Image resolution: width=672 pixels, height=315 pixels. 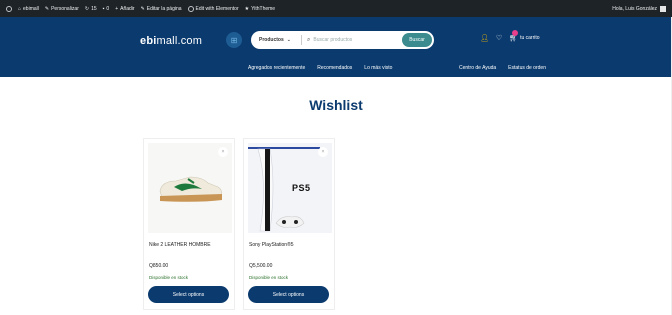 I want to click on star-icon: ★, so click(x=247, y=8).